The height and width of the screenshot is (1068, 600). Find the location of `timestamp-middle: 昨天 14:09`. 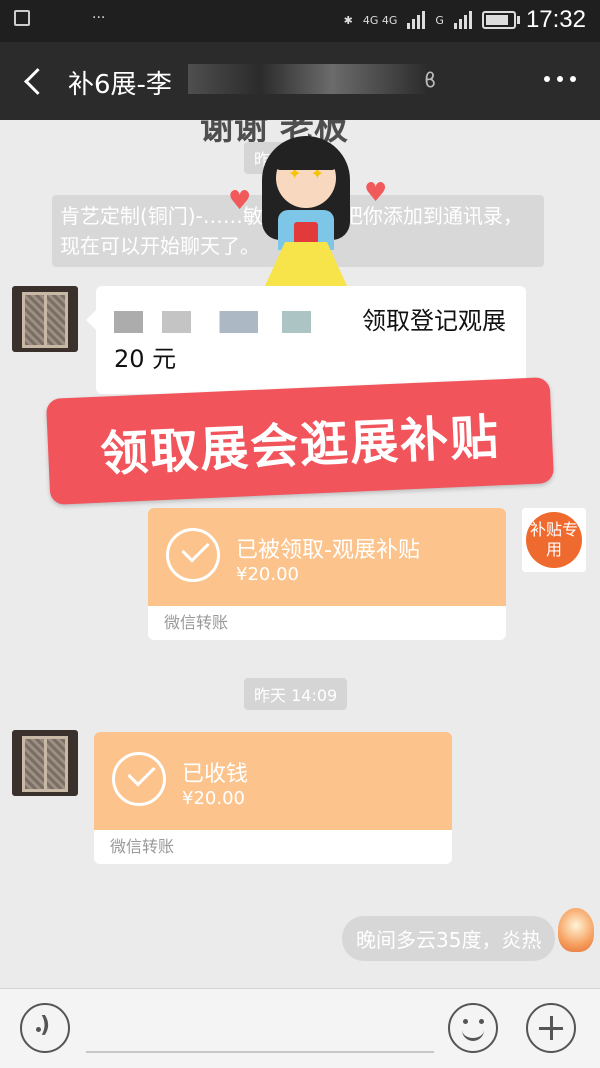

timestamp-middle: 昨天 14:09 is located at coordinates (296, 694).